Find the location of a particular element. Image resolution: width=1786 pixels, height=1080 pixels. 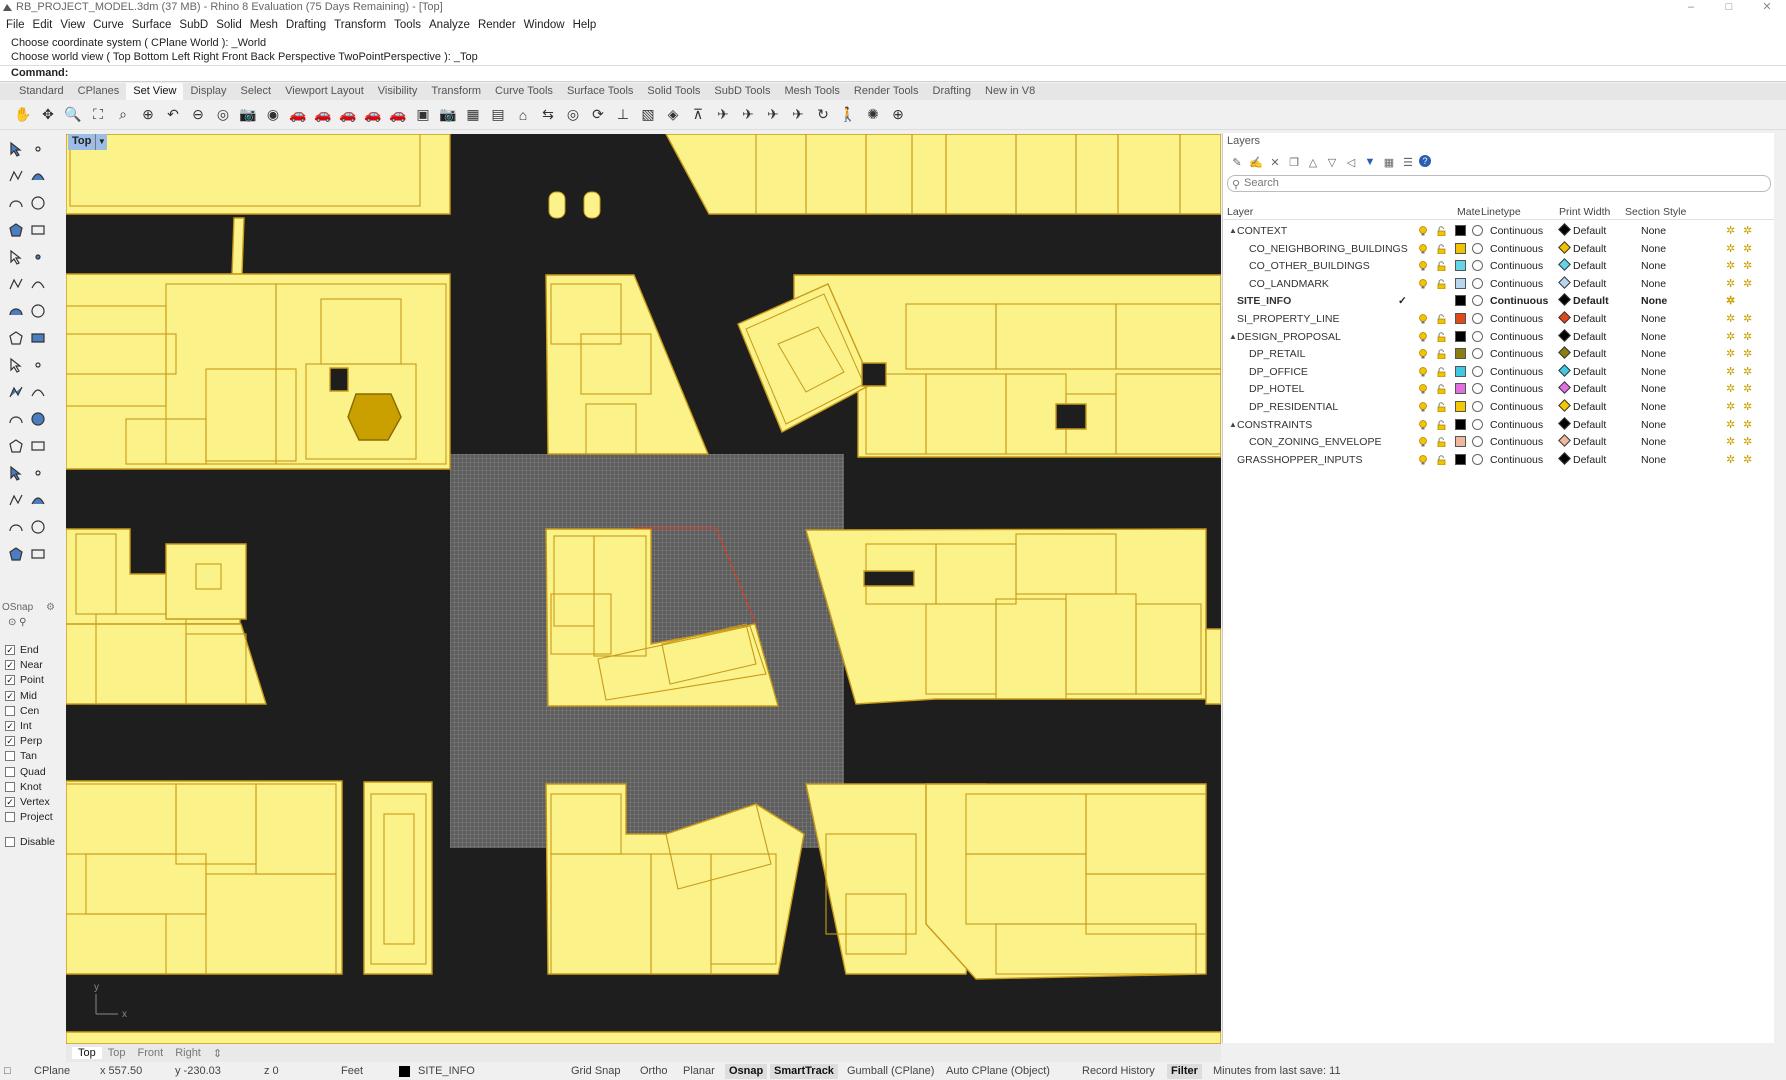

new-sublayer-icon: ✍ is located at coordinates (1256, 162).